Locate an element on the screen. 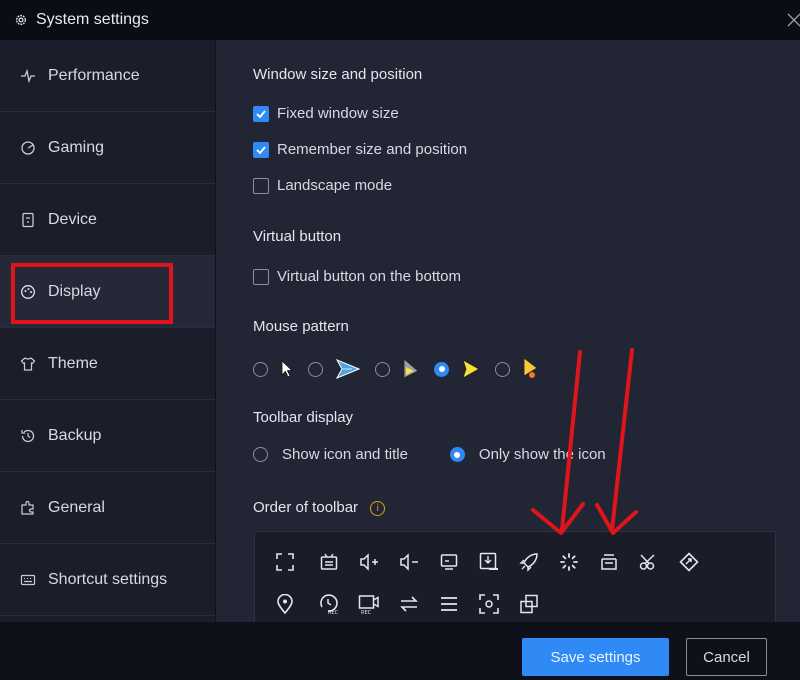 This screenshot has width=800, height=680. swap-icon is located at coordinates (409, 604).